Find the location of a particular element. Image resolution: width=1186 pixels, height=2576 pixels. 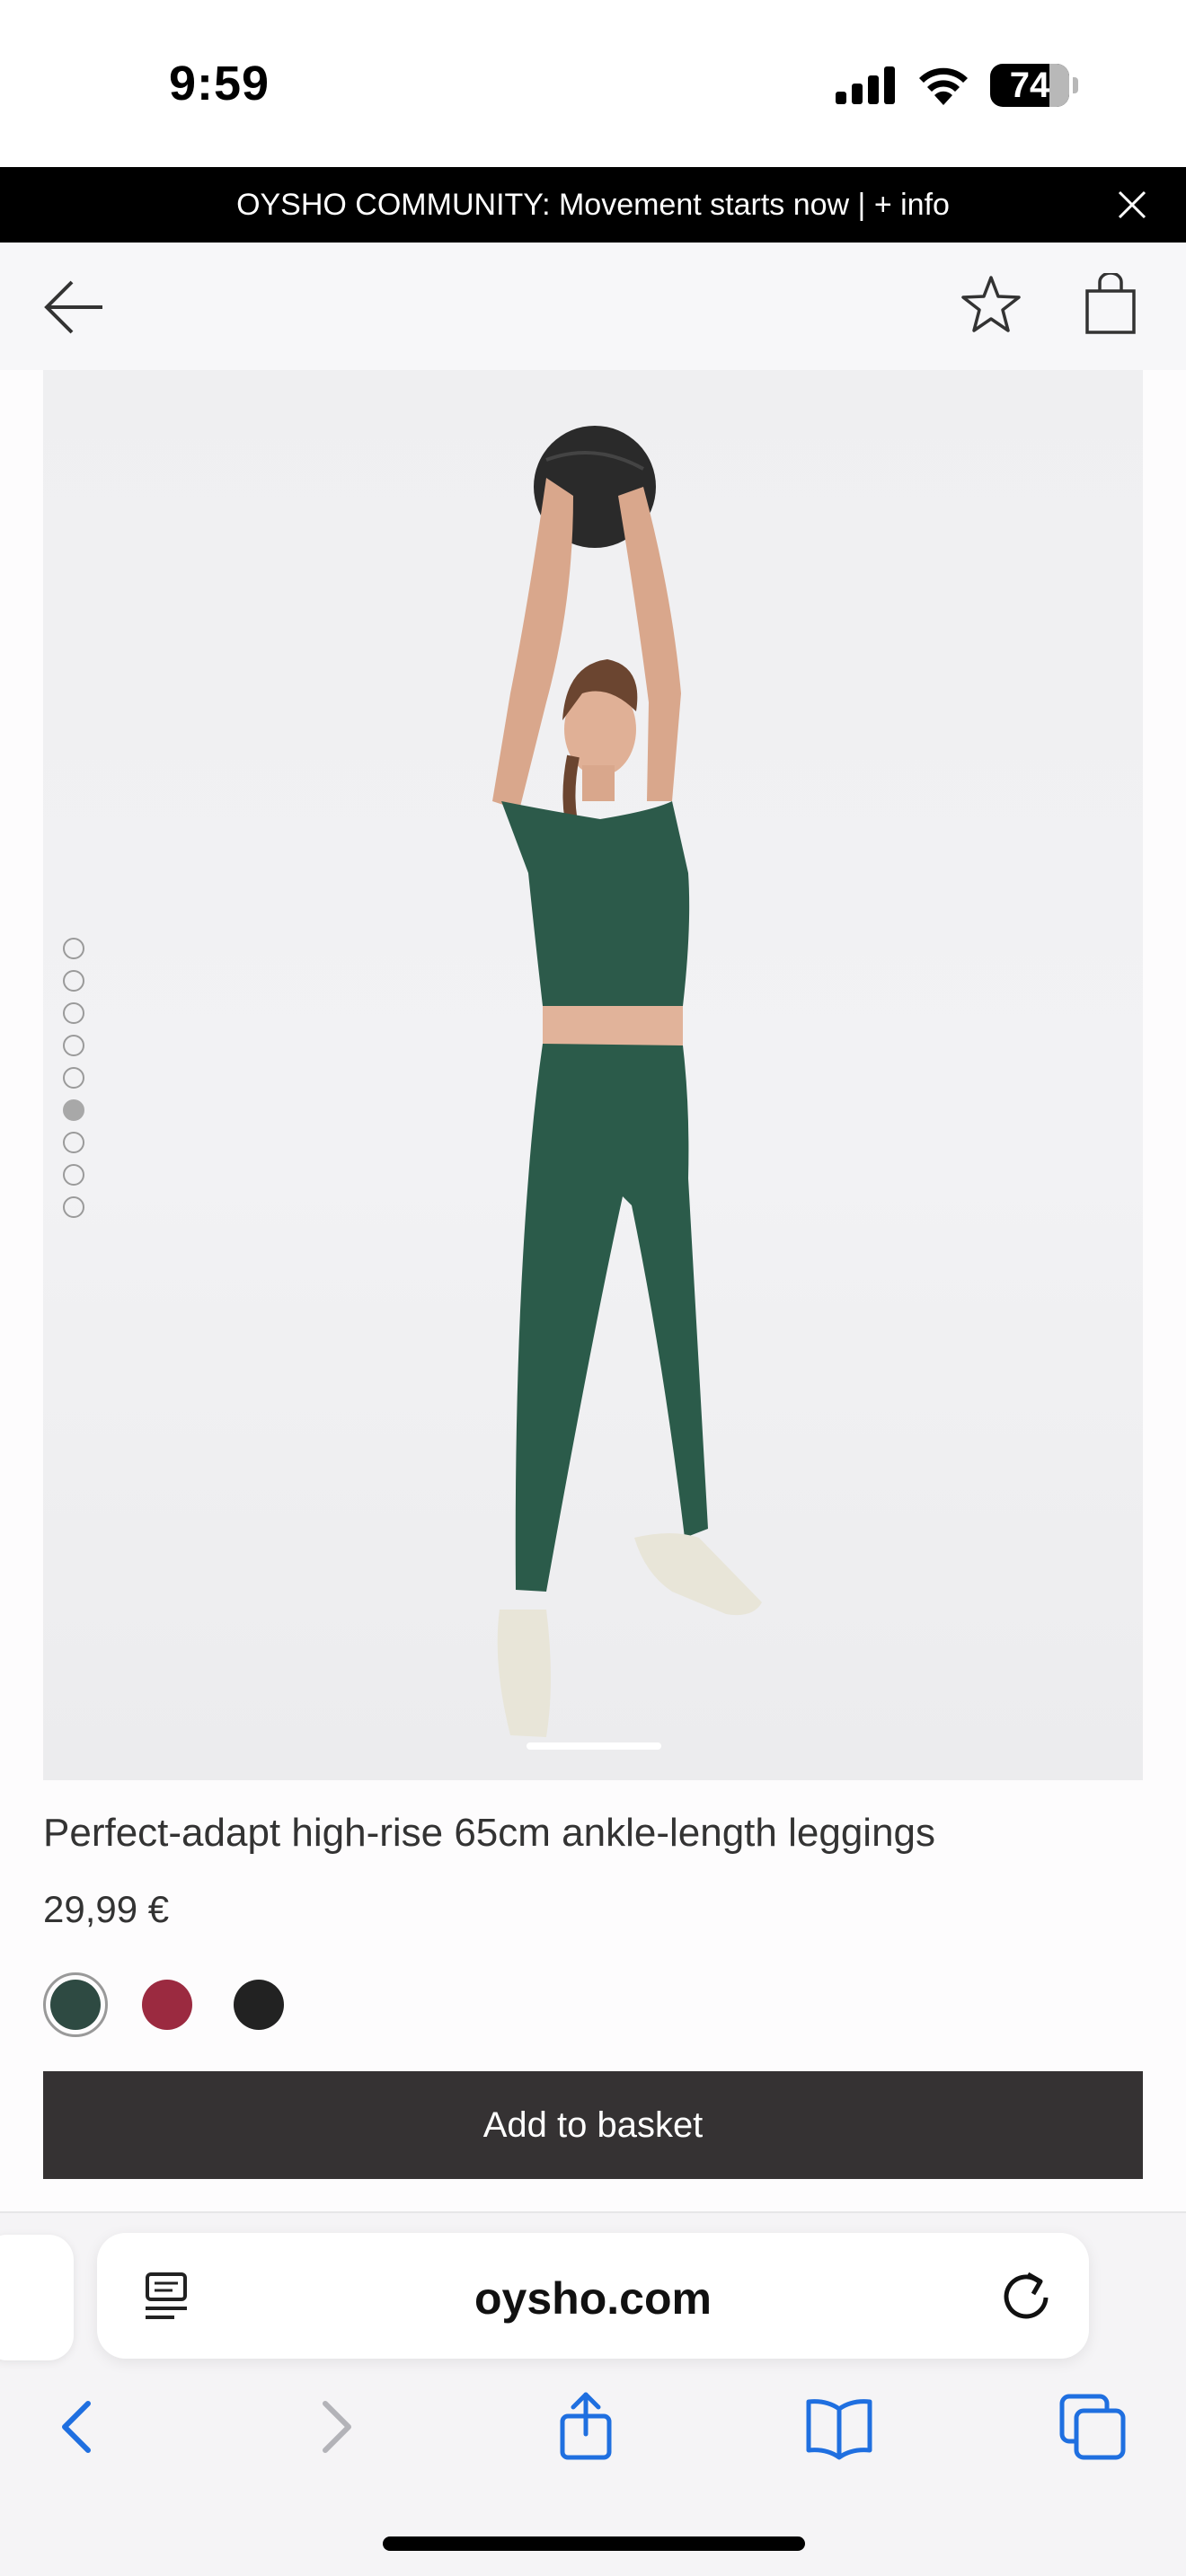

image-pagination is located at coordinates (73, 1078).